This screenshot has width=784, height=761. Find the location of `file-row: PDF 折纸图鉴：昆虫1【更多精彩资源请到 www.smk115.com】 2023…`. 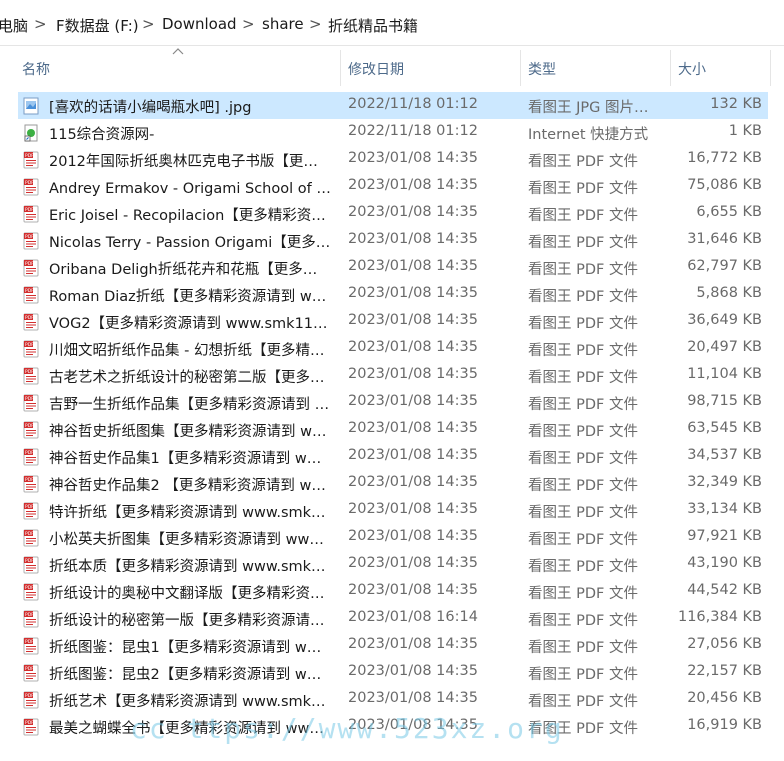

file-row: PDF 折纸图鉴：昆虫1【更多精彩资源请到 www.smk115.com】 2023… is located at coordinates (393, 645).